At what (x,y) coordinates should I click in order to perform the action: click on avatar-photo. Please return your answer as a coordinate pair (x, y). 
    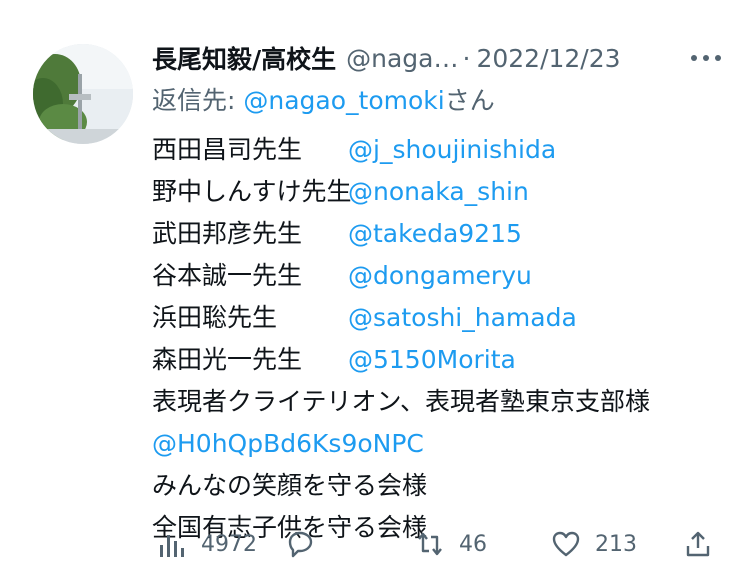
    Looking at the image, I should click on (83, 94).